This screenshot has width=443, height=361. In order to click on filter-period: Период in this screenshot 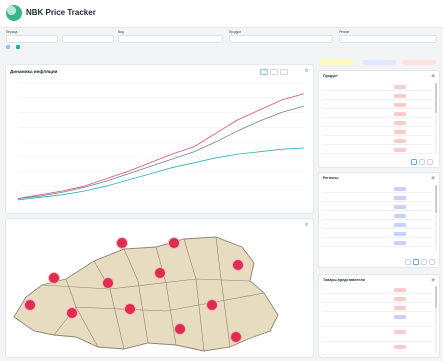, I will do `click(32, 36)`.